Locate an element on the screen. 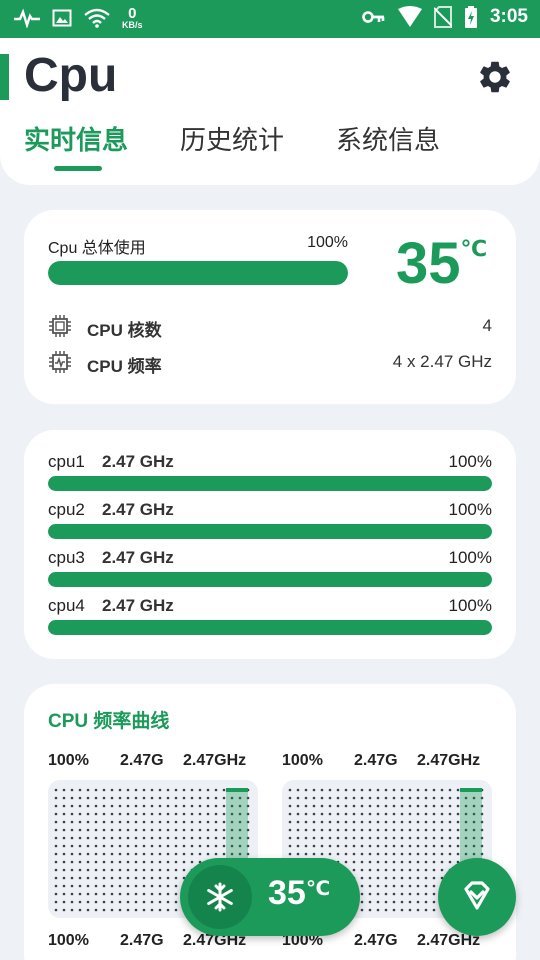 The width and height of the screenshot is (540, 960). cooling-icon-circle is located at coordinates (220, 897).